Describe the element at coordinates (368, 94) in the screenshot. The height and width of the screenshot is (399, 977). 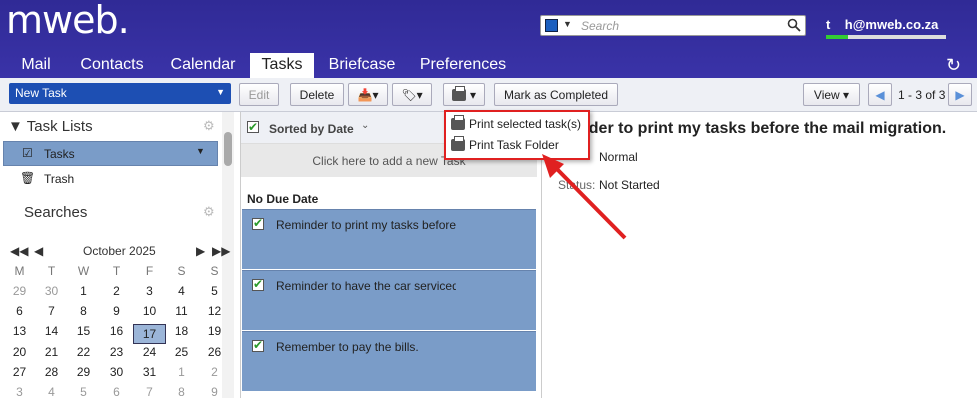
I see `move-button: 📥▾` at that location.